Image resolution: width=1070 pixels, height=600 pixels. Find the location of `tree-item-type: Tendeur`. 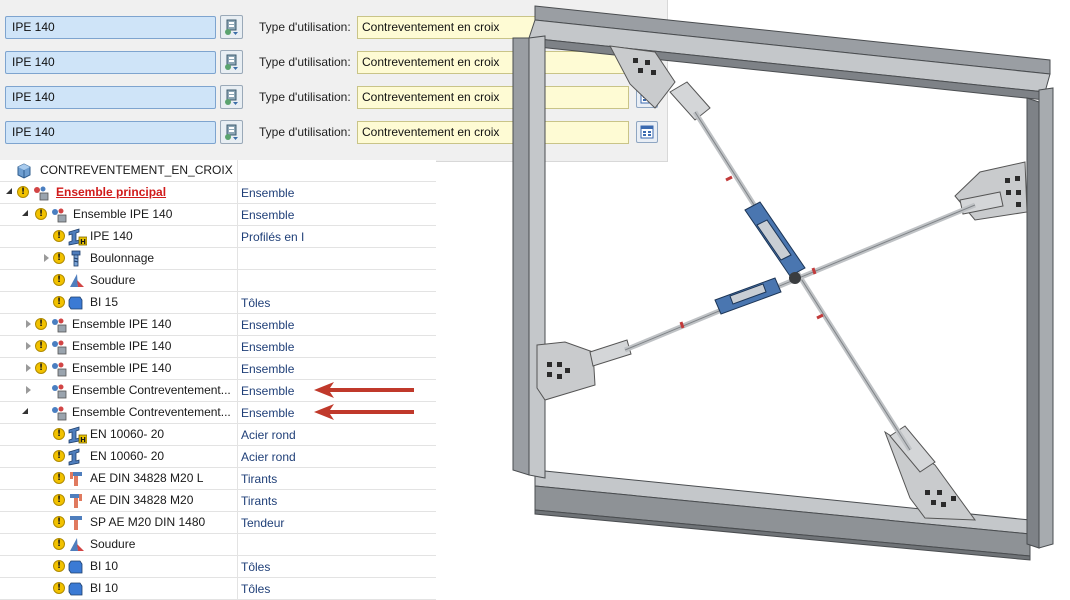

tree-item-type: Tendeur is located at coordinates (263, 523).